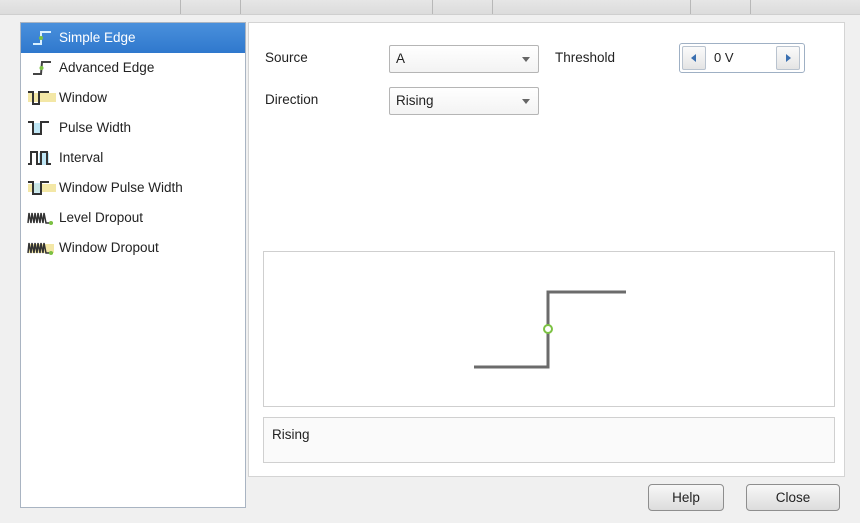 This screenshot has width=860, height=523. Describe the element at coordinates (133, 98) in the screenshot. I see `trigger-type-window: Window` at that location.